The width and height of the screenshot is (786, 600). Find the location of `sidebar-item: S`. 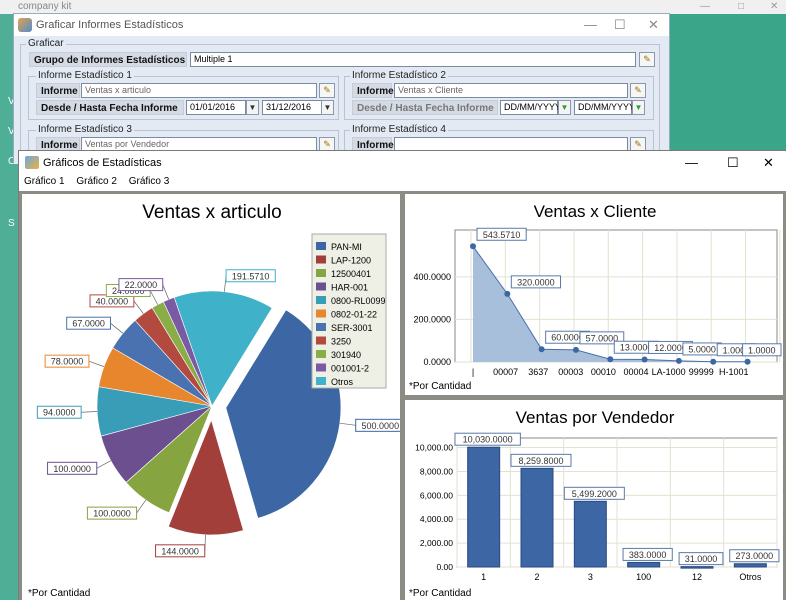

sidebar-item: S is located at coordinates (11, 223).